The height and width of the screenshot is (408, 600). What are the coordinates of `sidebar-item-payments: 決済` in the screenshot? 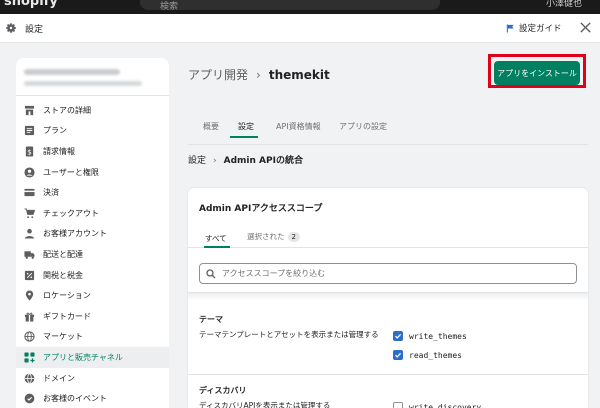 It's located at (92, 192).